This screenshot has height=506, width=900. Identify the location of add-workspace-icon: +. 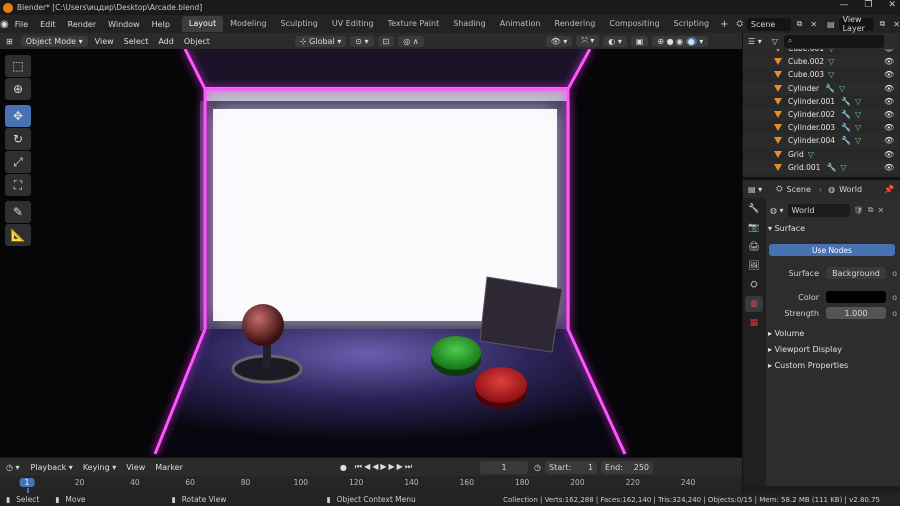
(724, 24).